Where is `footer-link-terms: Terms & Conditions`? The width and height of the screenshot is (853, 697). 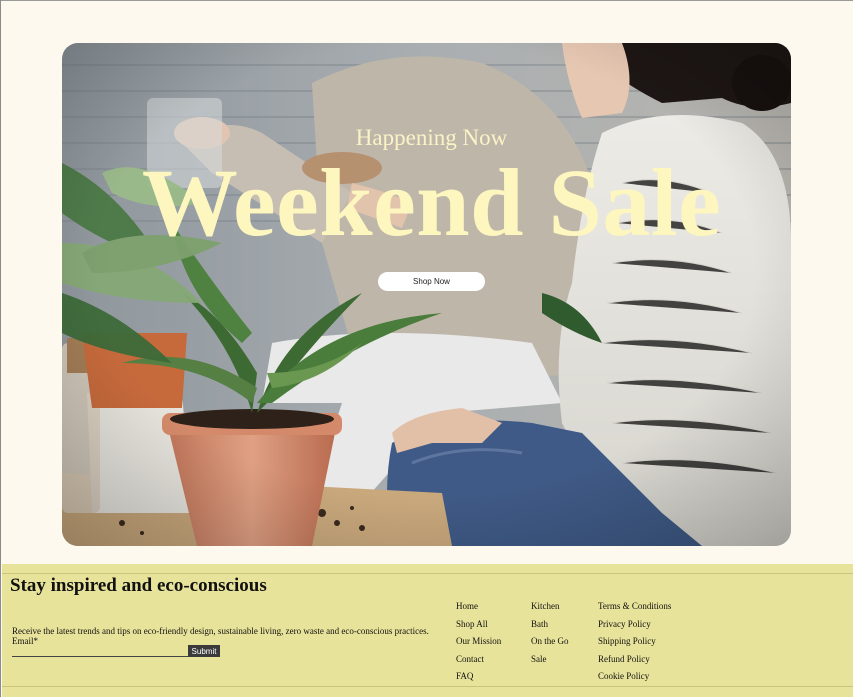
footer-link-terms: Terms & Conditions is located at coordinates (634, 610).